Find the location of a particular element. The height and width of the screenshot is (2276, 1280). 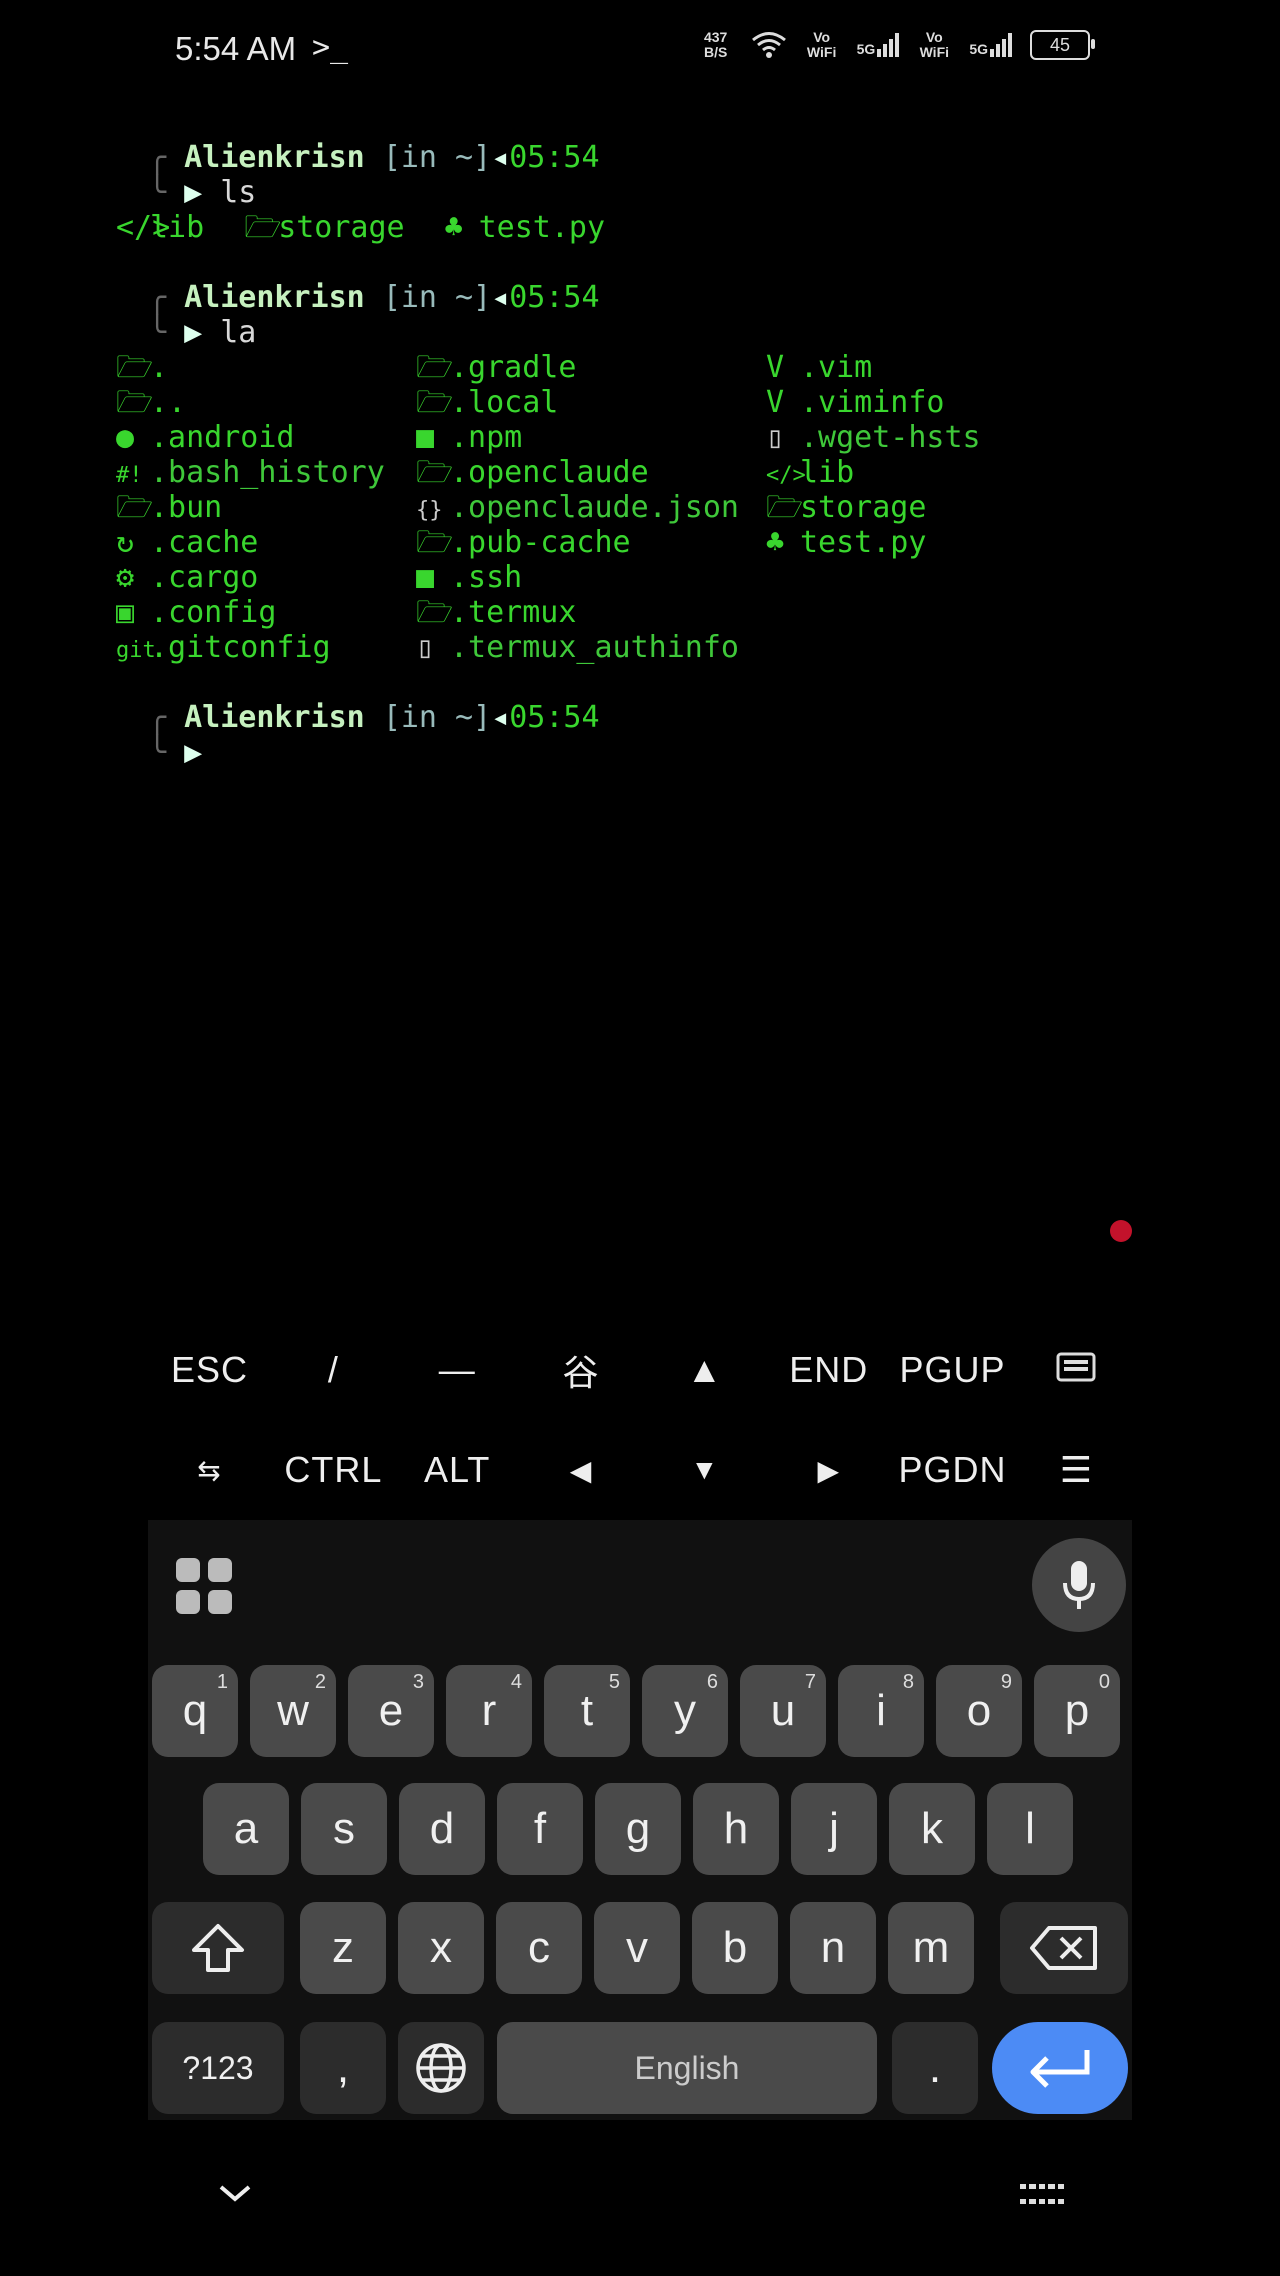

signal-1: 5G is located at coordinates (878, 45).